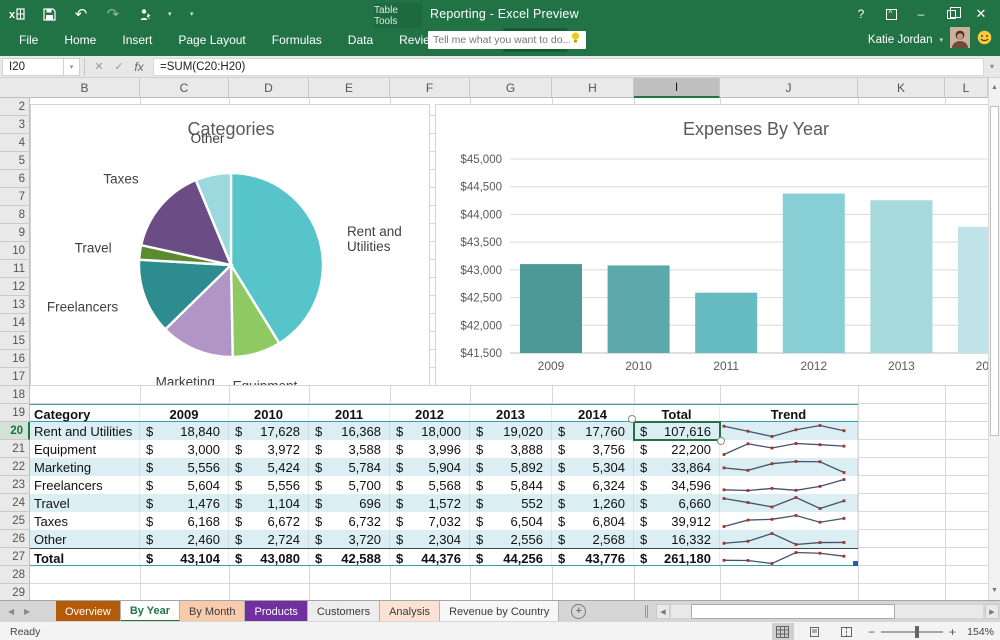  Describe the element at coordinates (921, 14) in the screenshot. I see `minimize-icon: –` at that location.